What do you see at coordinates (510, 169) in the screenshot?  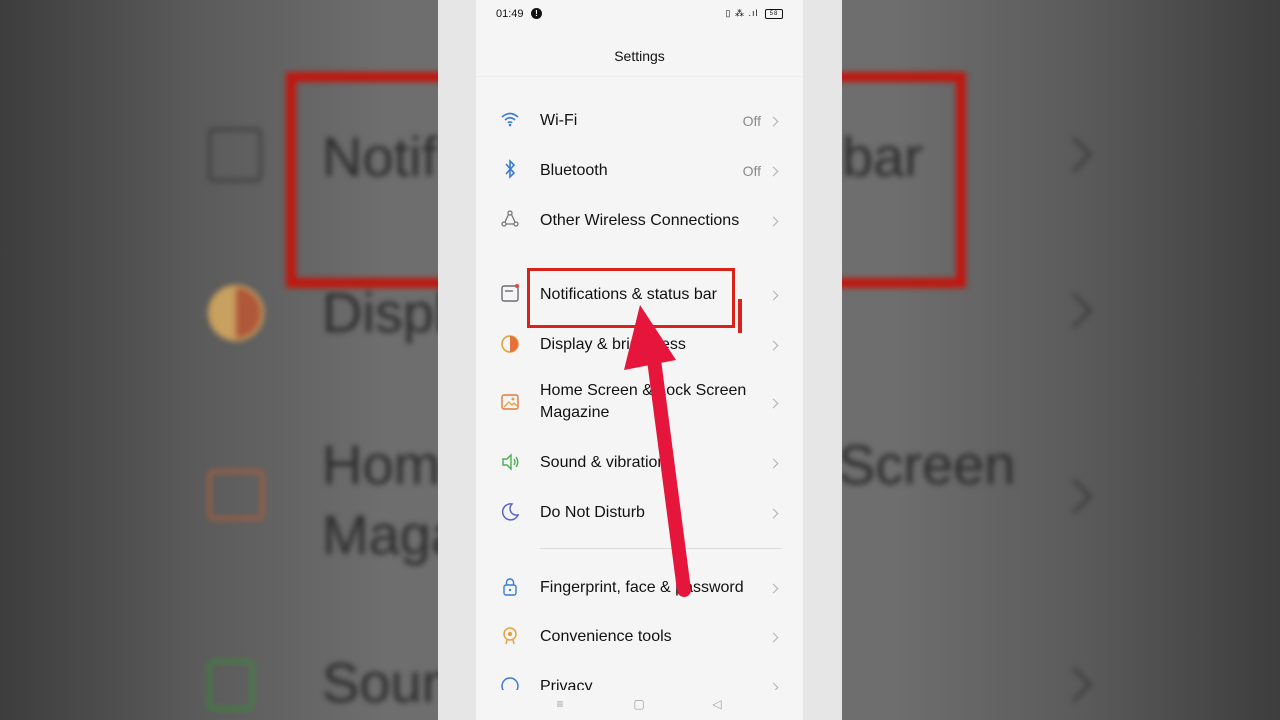 I see `bluetooth-icon` at bounding box center [510, 169].